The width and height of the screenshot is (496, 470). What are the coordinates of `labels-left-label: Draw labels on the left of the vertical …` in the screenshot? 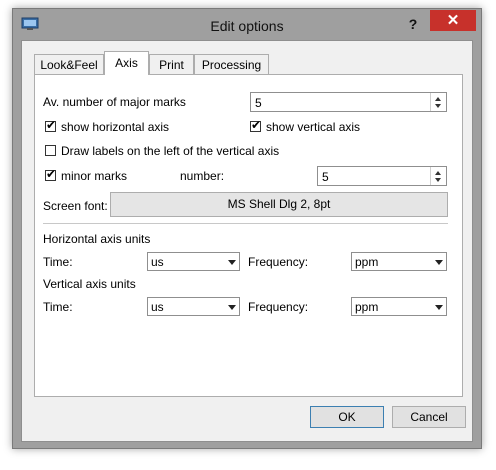 It's located at (170, 151).